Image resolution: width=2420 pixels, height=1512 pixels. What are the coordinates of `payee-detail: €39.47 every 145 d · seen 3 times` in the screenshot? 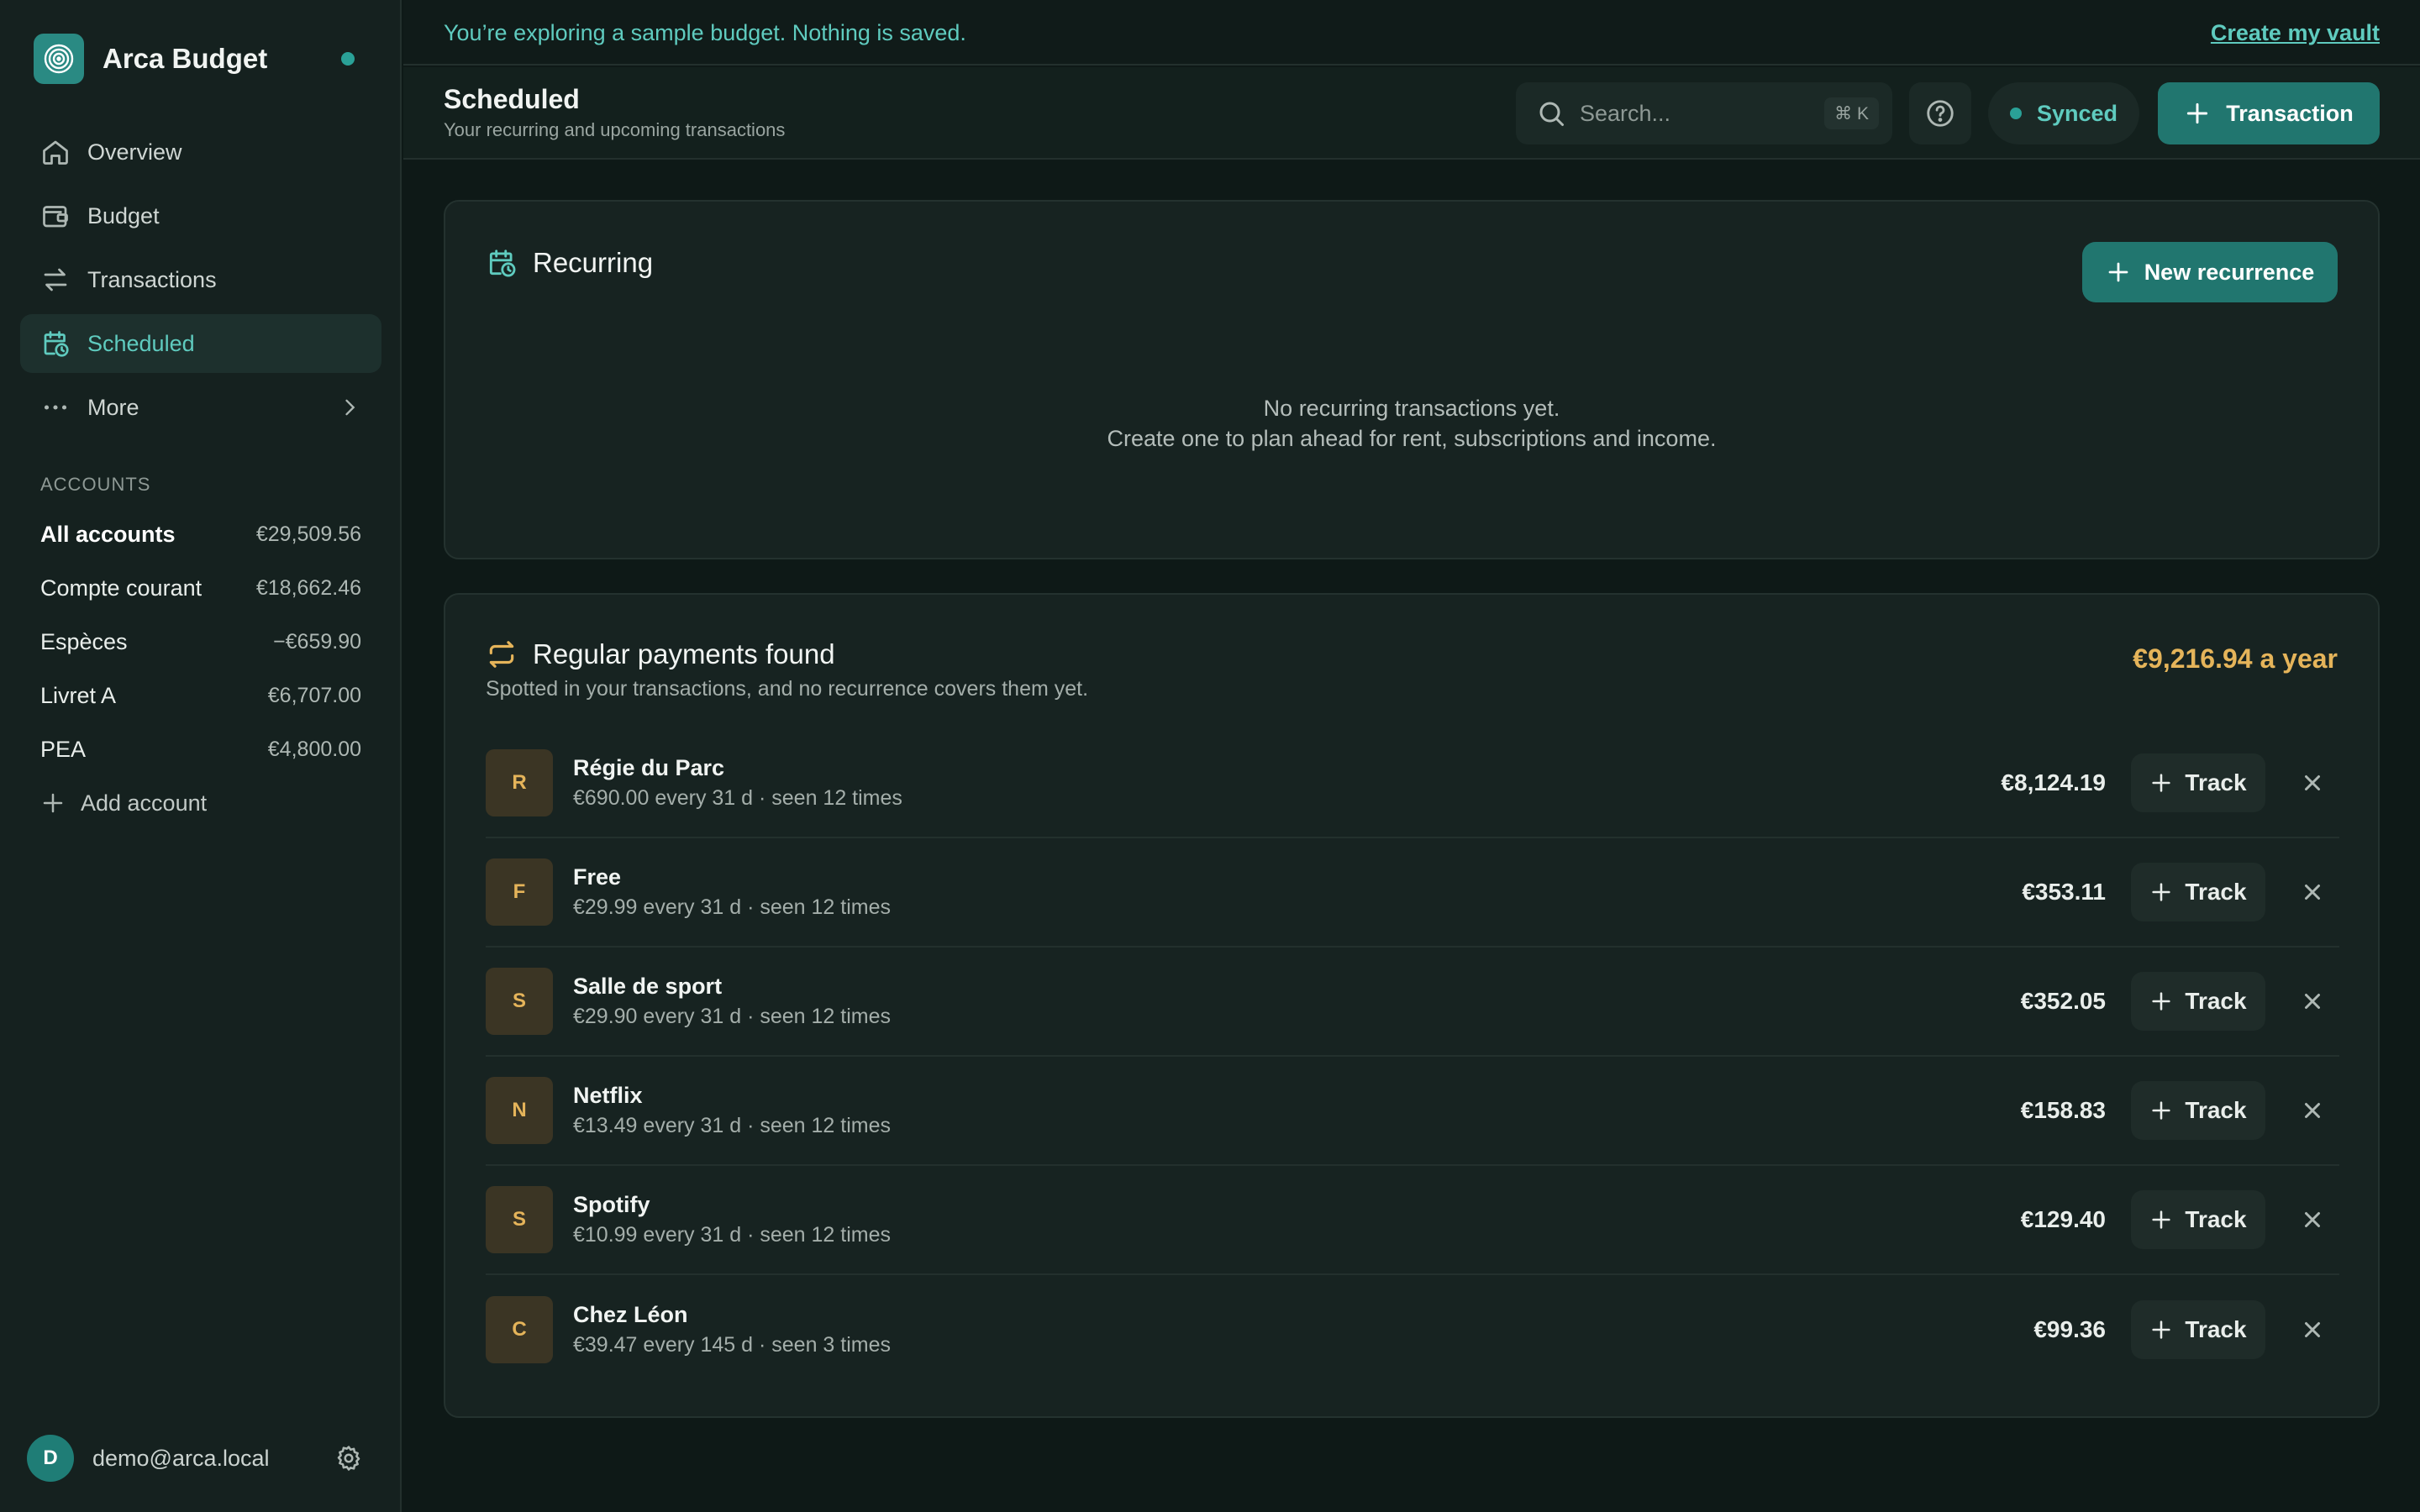 It's located at (733, 1345).